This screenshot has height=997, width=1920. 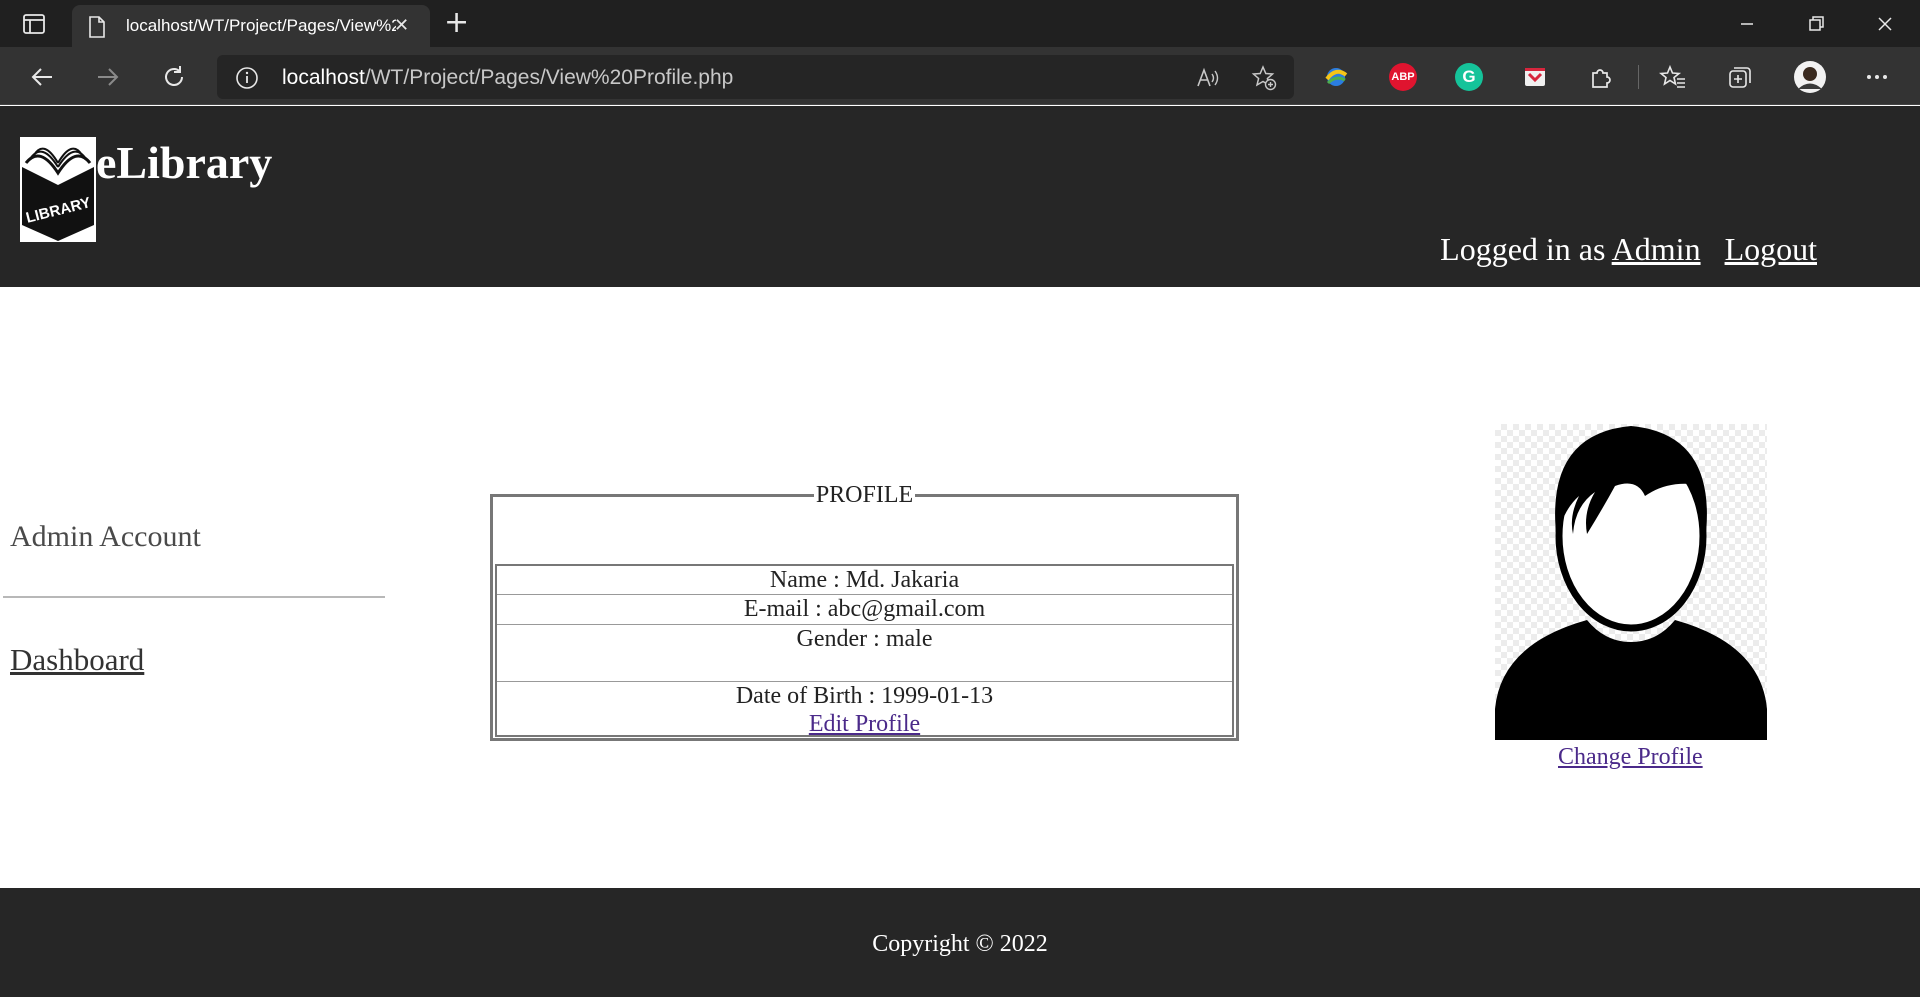 I want to click on grammarly-icon: G, so click(x=1469, y=77).